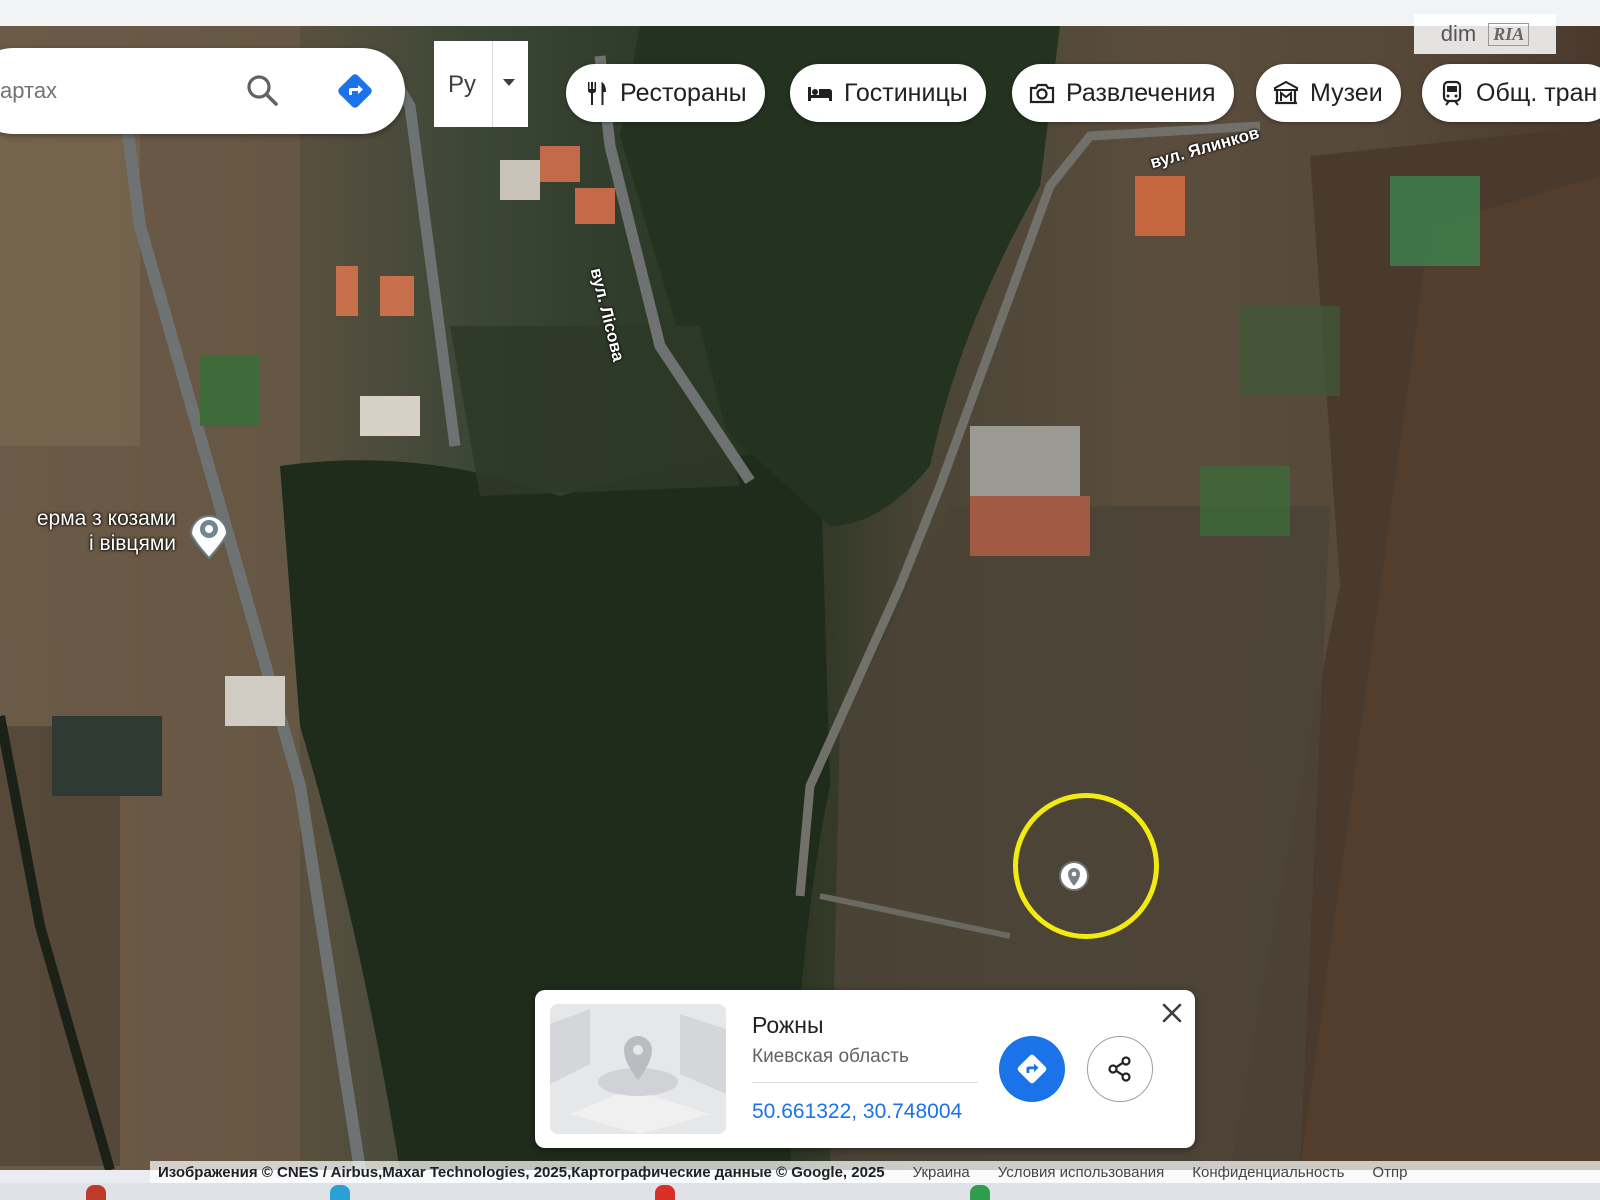 The image size is (1600, 1200). What do you see at coordinates (262, 90) in the screenshot?
I see `search-icon` at bounding box center [262, 90].